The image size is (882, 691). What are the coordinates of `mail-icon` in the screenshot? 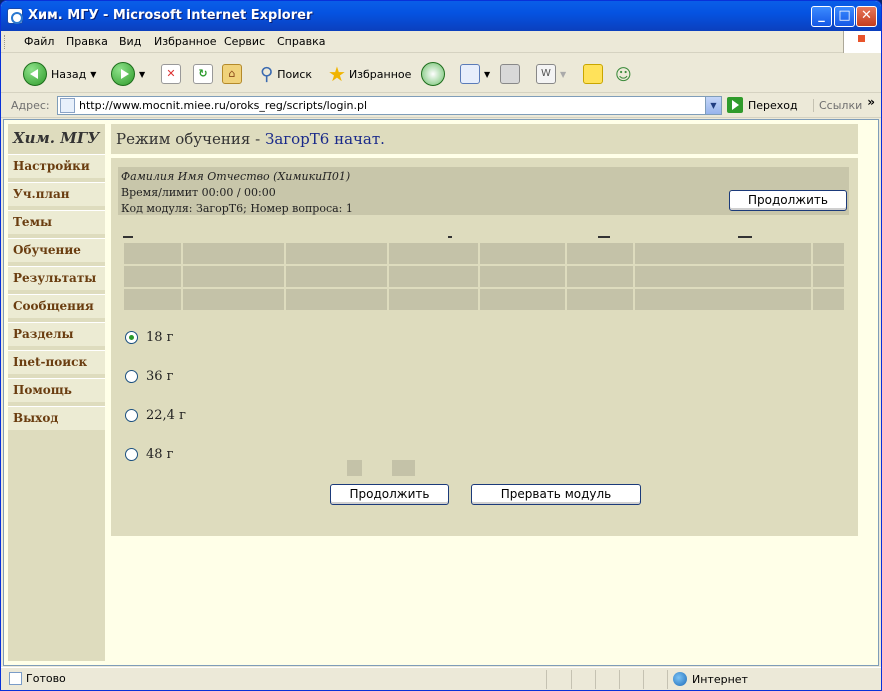 It's located at (470, 74).